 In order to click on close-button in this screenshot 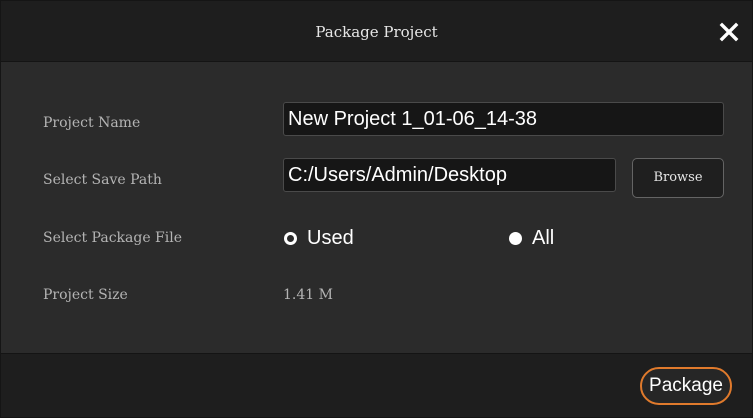, I will do `click(729, 32)`.